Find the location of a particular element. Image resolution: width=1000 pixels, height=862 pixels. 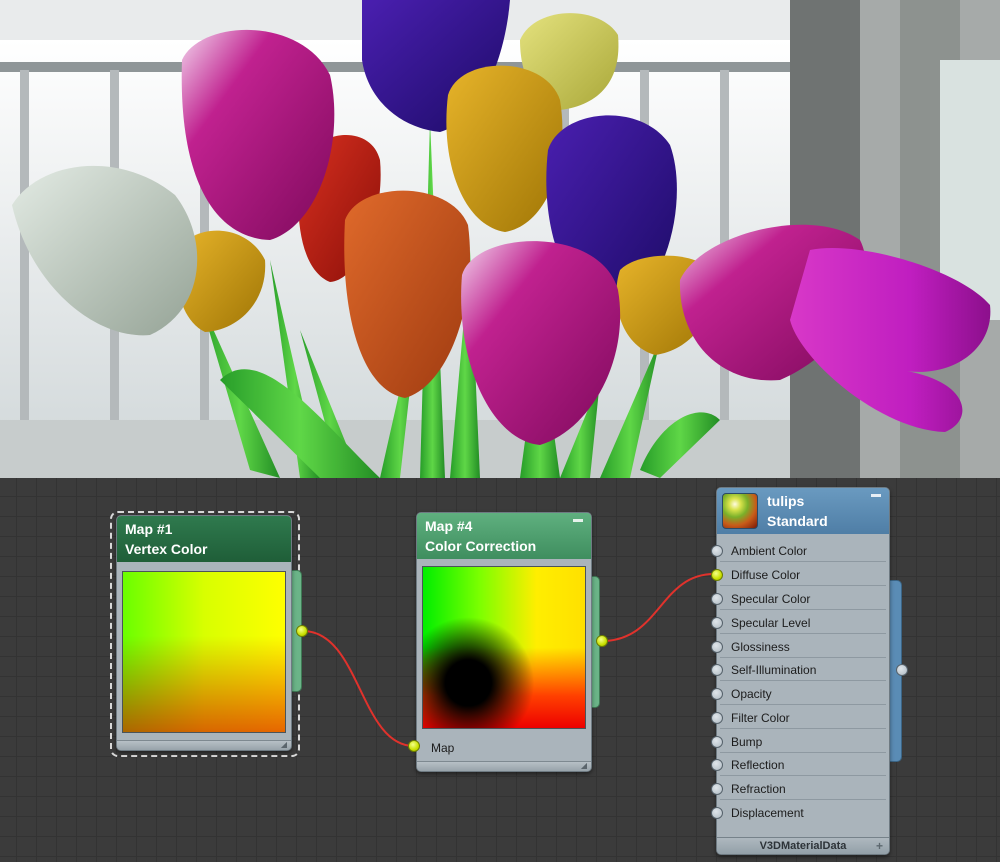

slot-glossiness: Glossiness is located at coordinates (798, 647).